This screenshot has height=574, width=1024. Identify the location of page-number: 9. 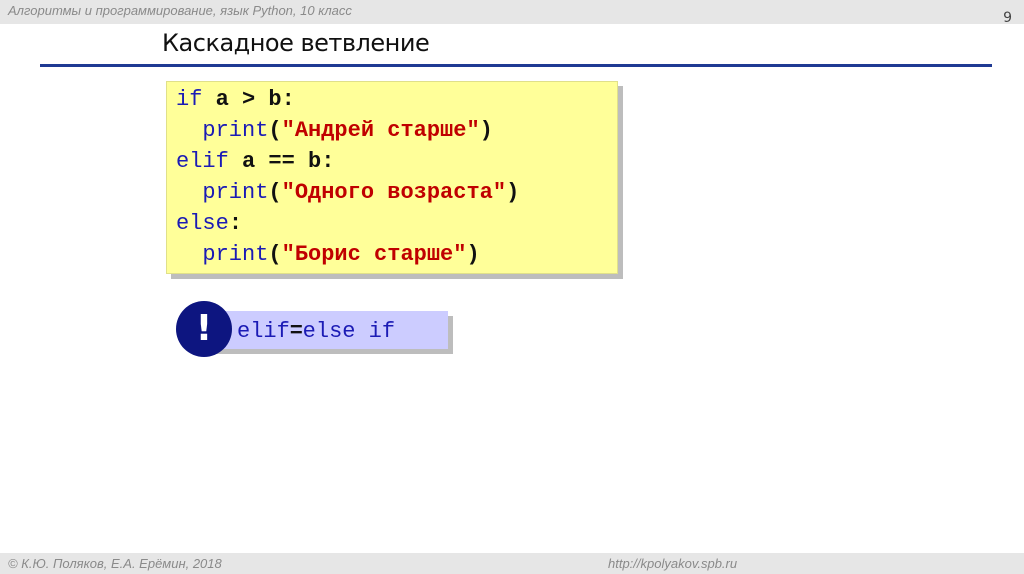
(1007, 18).